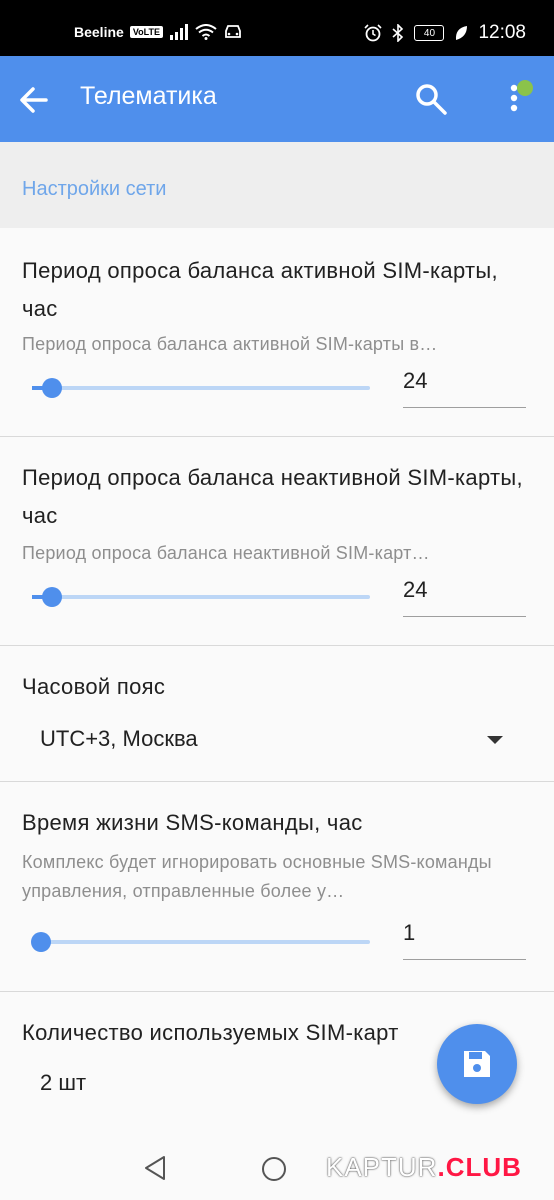 The image size is (554, 1200). What do you see at coordinates (479, 1167) in the screenshot?
I see `watermark-part2: .CLUB` at bounding box center [479, 1167].